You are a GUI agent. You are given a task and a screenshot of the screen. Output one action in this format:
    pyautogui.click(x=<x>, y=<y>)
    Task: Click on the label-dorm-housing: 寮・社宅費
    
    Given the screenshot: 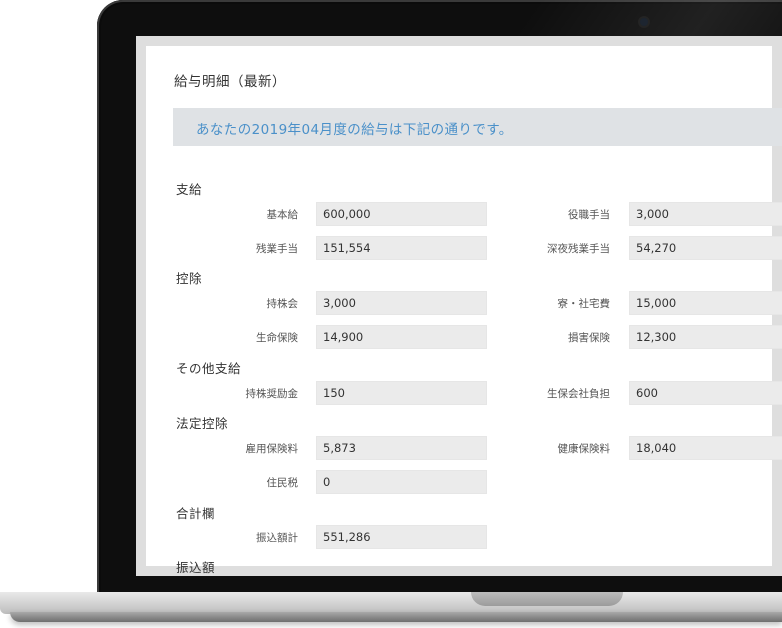 What is the action you would take?
    pyautogui.click(x=584, y=304)
    